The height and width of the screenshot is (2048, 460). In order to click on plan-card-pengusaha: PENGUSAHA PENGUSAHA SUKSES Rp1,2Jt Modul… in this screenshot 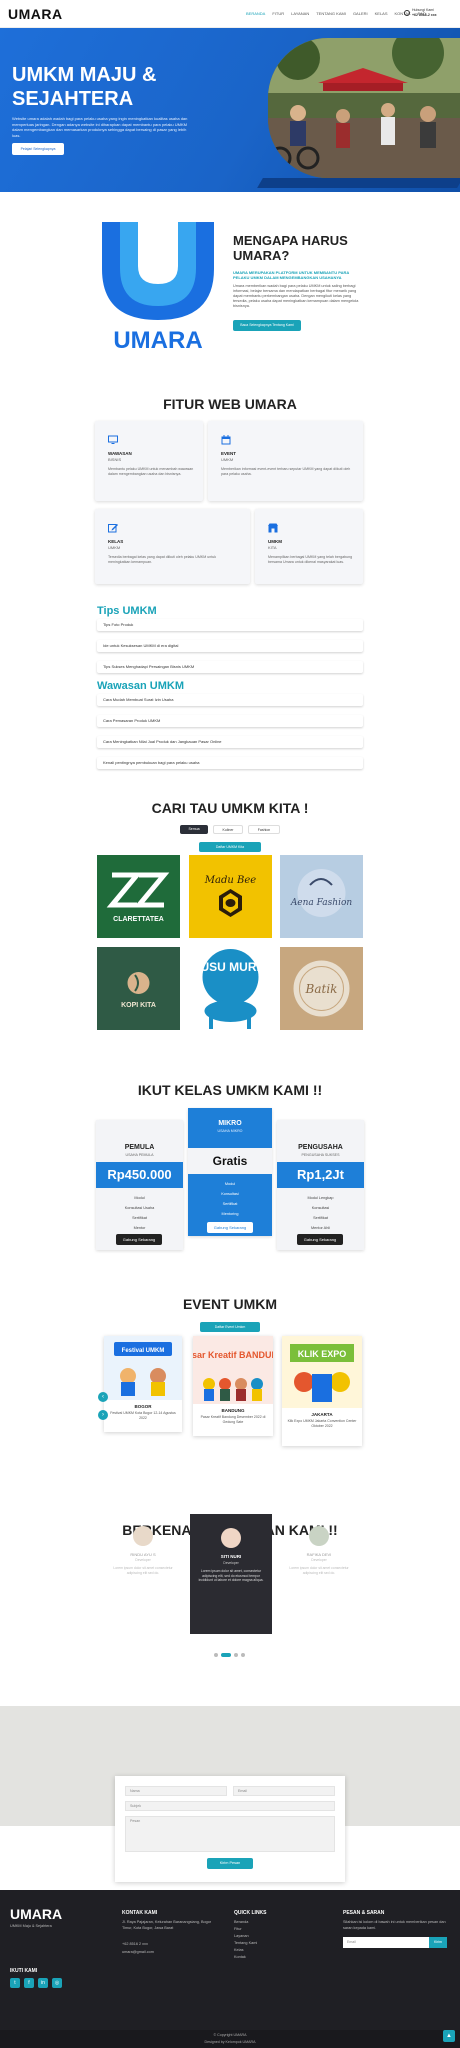, I will do `click(320, 1185)`.